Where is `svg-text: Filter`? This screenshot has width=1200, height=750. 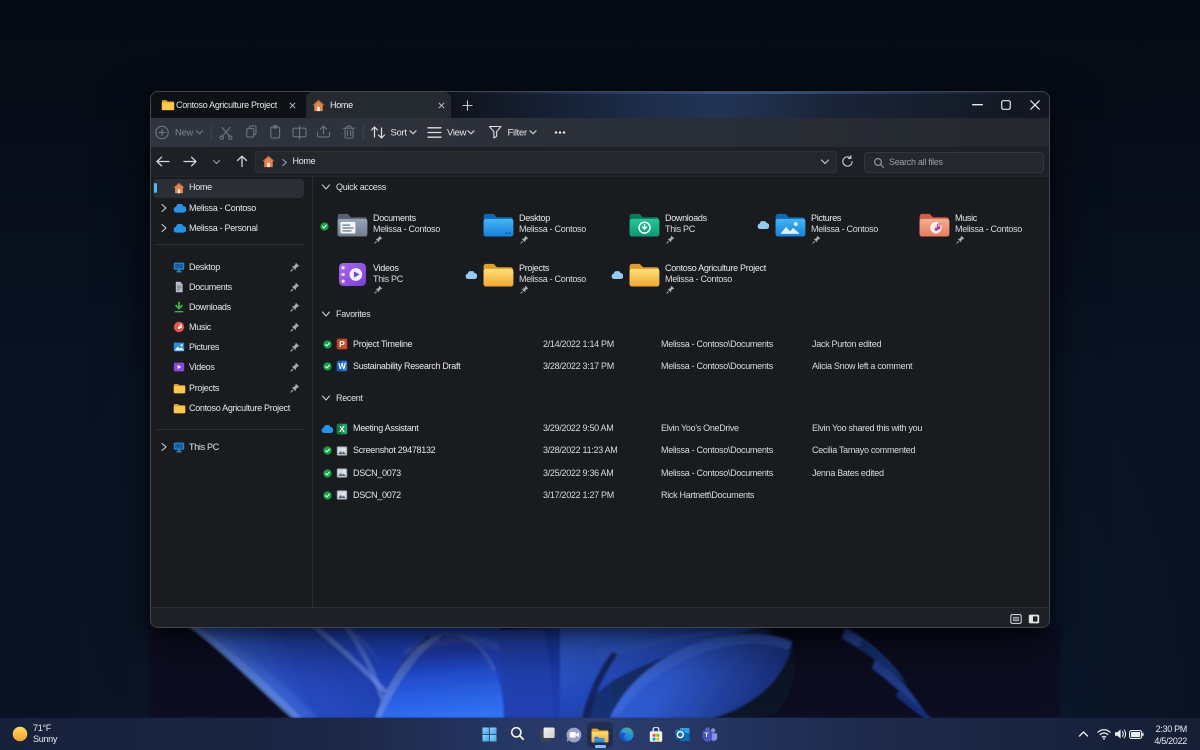 svg-text: Filter is located at coordinates (517, 133).